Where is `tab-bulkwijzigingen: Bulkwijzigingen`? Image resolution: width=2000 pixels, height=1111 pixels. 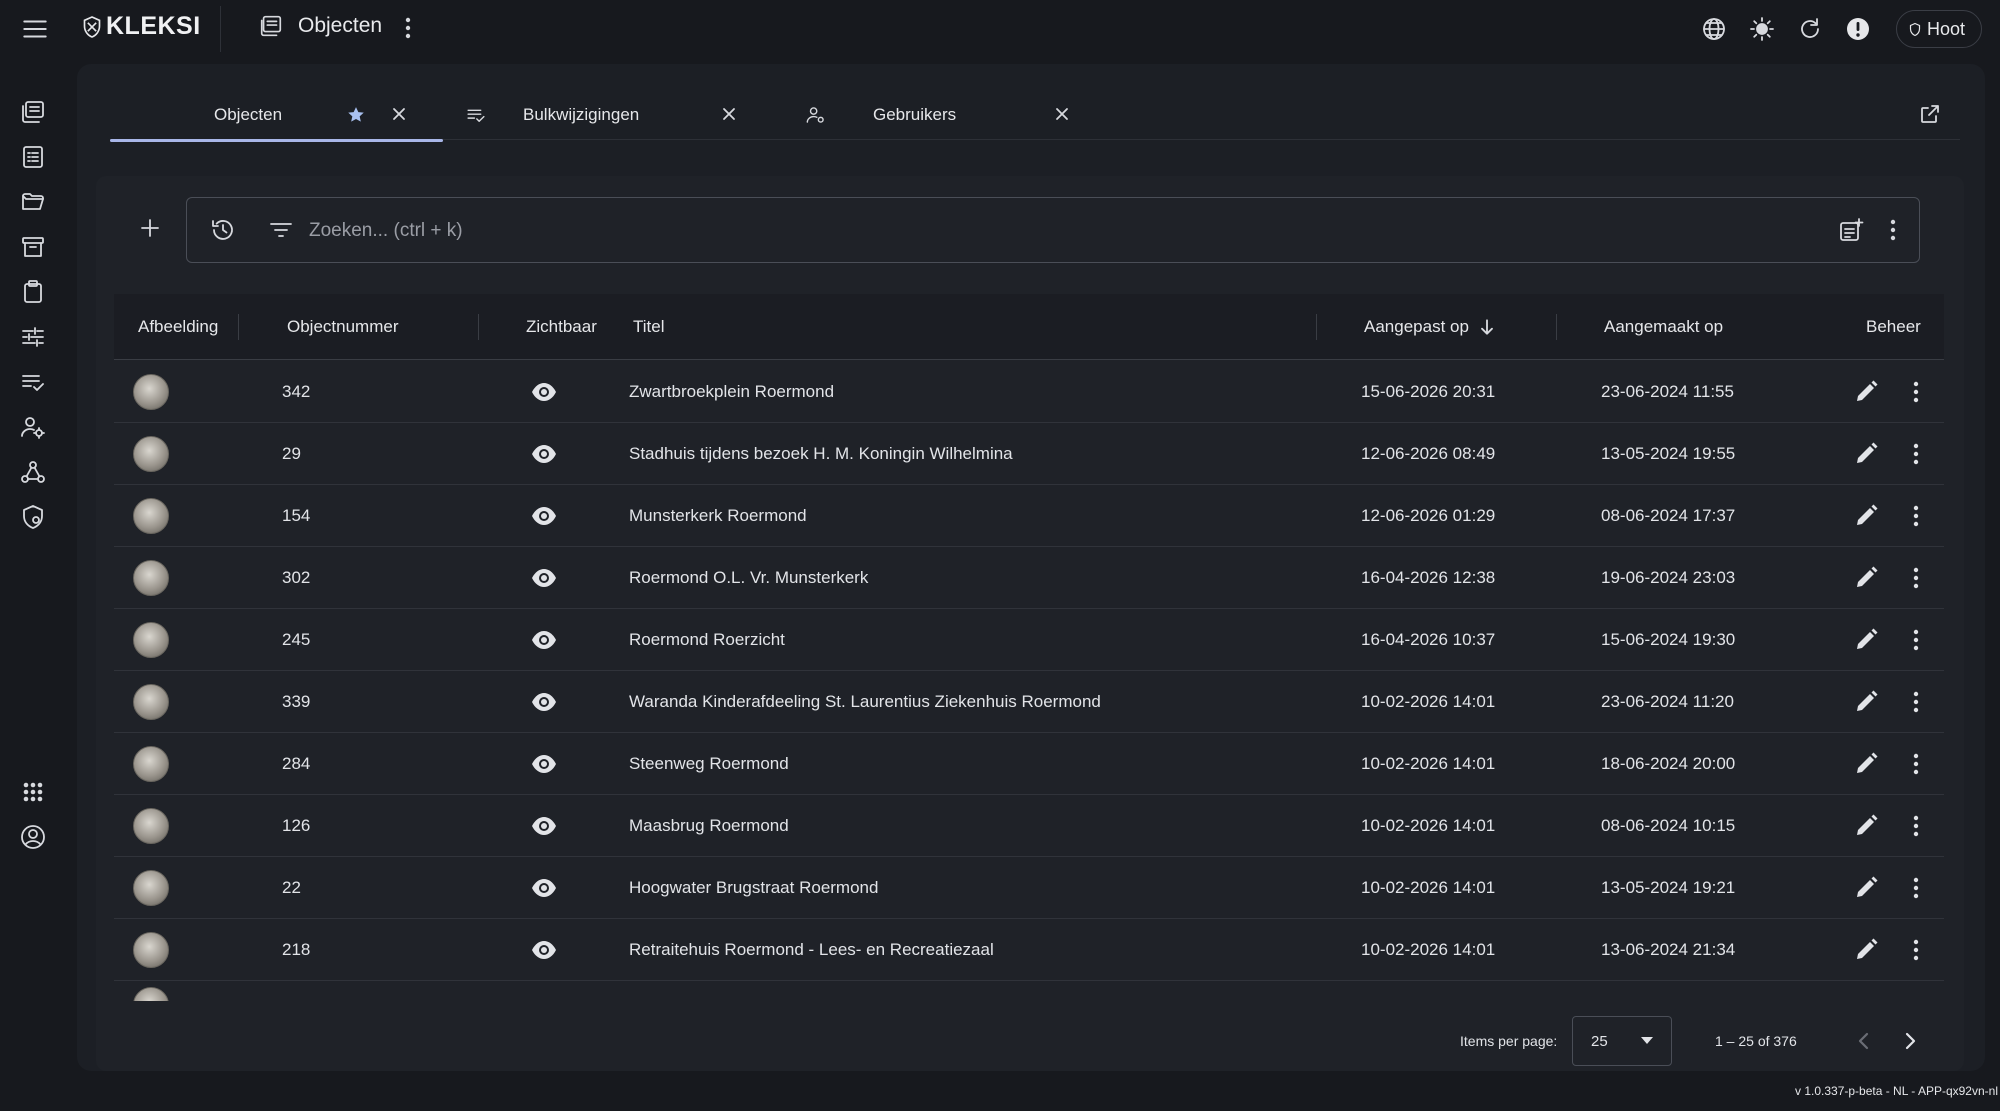
tab-bulkwijzigingen: Bulkwijzigingen is located at coordinates (631, 115).